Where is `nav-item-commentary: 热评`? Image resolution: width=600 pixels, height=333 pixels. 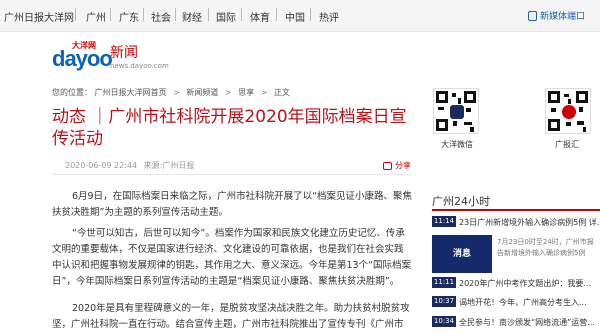 nav-item-commentary: 热评 is located at coordinates (329, 16).